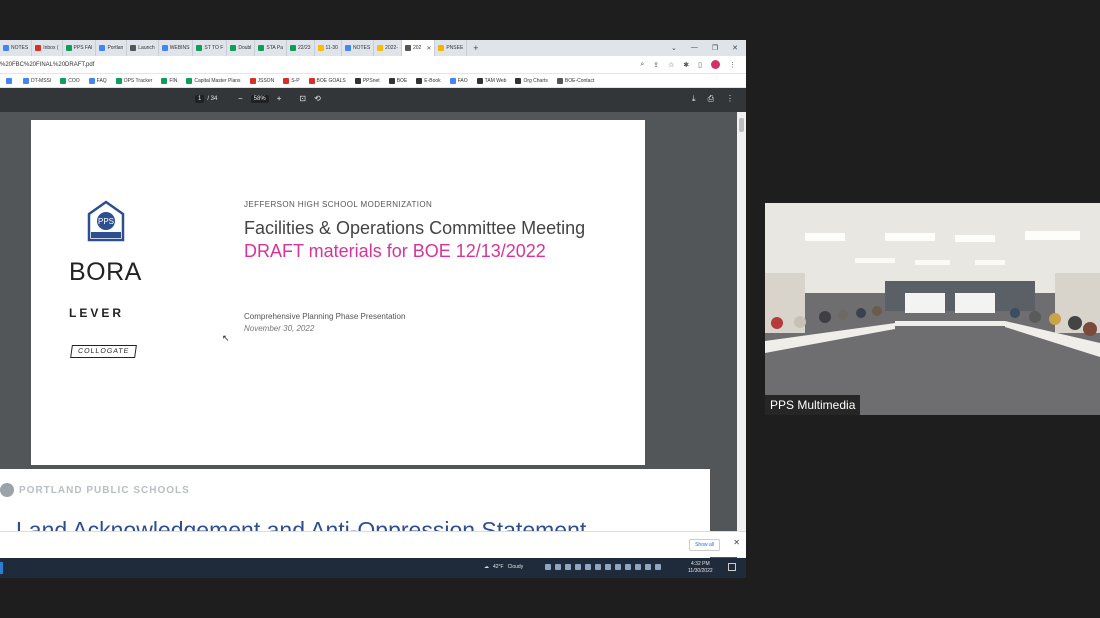 This screenshot has width=1100, height=618. Describe the element at coordinates (736, 542) in the screenshot. I see `close-download-bar-icon: ✕` at that location.